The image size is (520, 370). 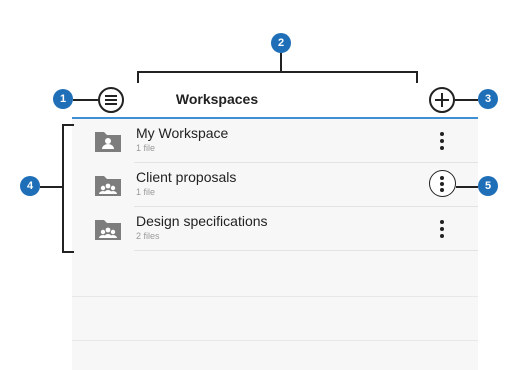 I want to click on row-divider, so click(x=306, y=250).